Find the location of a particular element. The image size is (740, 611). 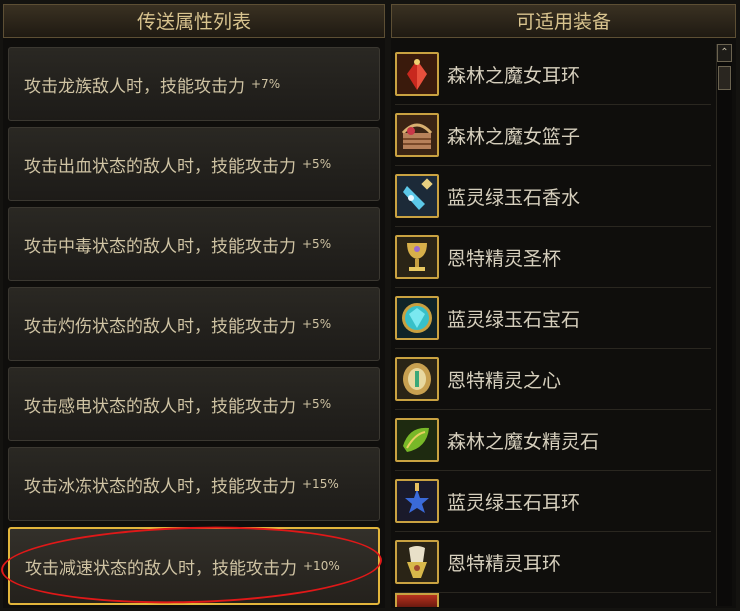

equipment-scrollbar: ⌃ is located at coordinates (724, 325).